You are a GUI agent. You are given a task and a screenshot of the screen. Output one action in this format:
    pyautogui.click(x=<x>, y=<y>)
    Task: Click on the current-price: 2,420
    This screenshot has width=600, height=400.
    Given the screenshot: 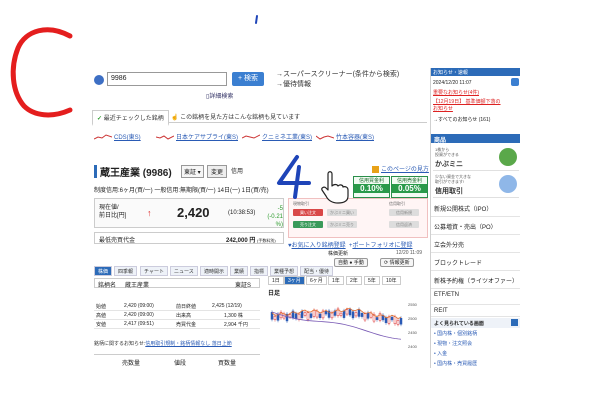 What is the action you would take?
    pyautogui.click(x=193, y=212)
    